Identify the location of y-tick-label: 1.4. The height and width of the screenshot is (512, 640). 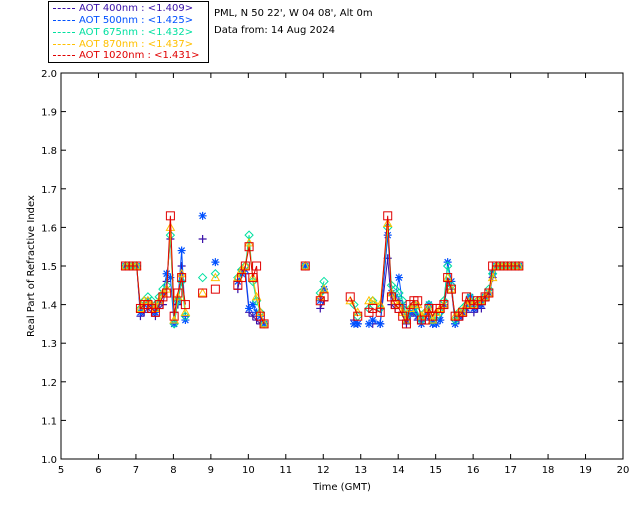
(49, 306).